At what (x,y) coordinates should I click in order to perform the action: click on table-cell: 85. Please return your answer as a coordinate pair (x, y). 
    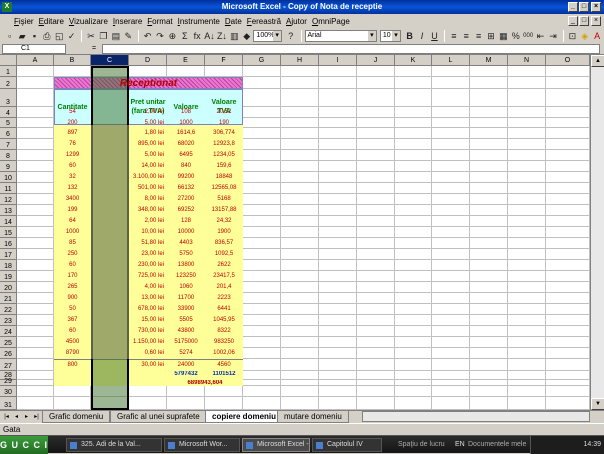
    Looking at the image, I should click on (72, 243).